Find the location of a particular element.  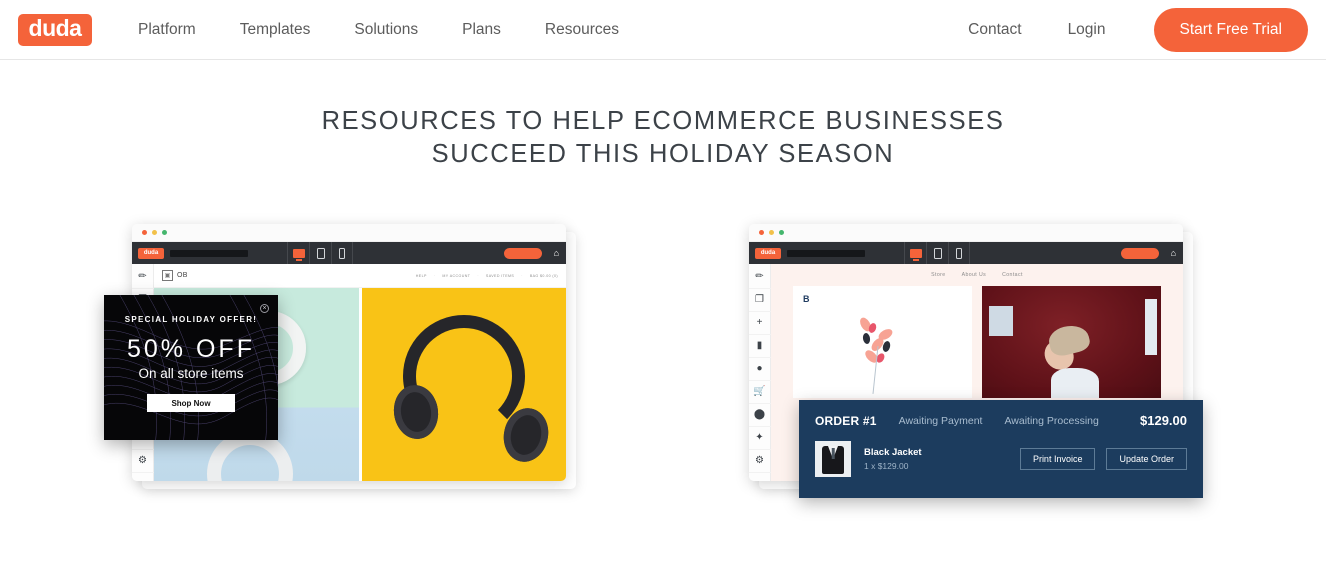

product-tile-model is located at coordinates (1071, 342).